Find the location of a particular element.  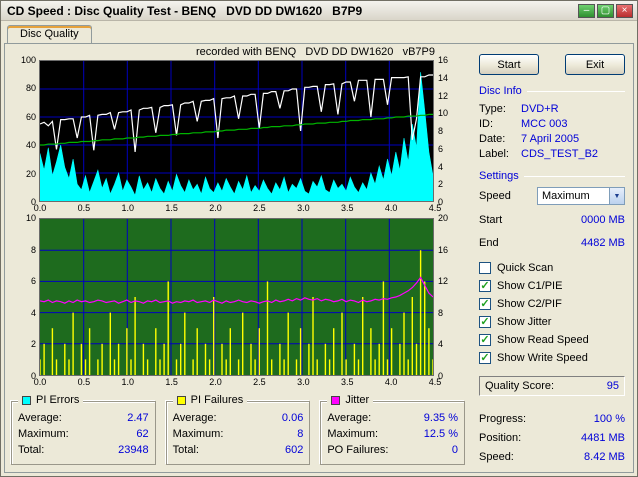

progress-label: Progress: is located at coordinates (503, 419).